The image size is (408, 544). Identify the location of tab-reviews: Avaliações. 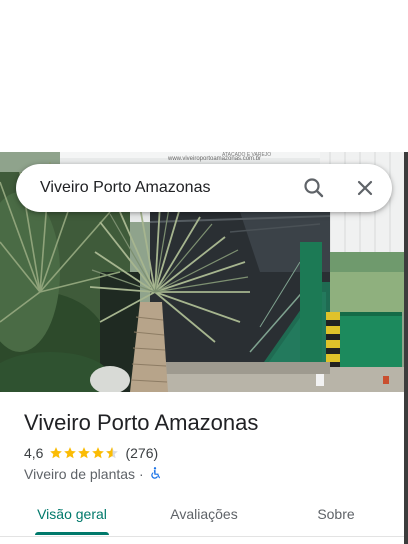
(204, 514).